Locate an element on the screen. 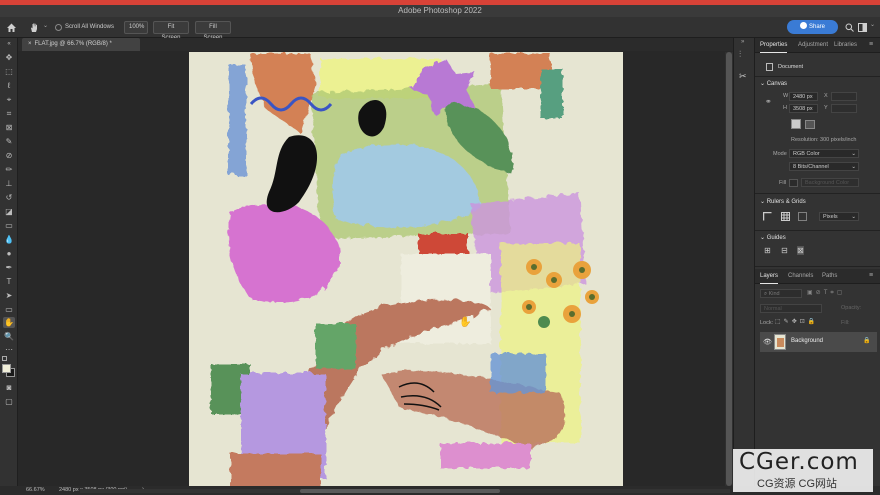 The image size is (880, 495). vertical-scroll-thumb is located at coordinates (729, 269).